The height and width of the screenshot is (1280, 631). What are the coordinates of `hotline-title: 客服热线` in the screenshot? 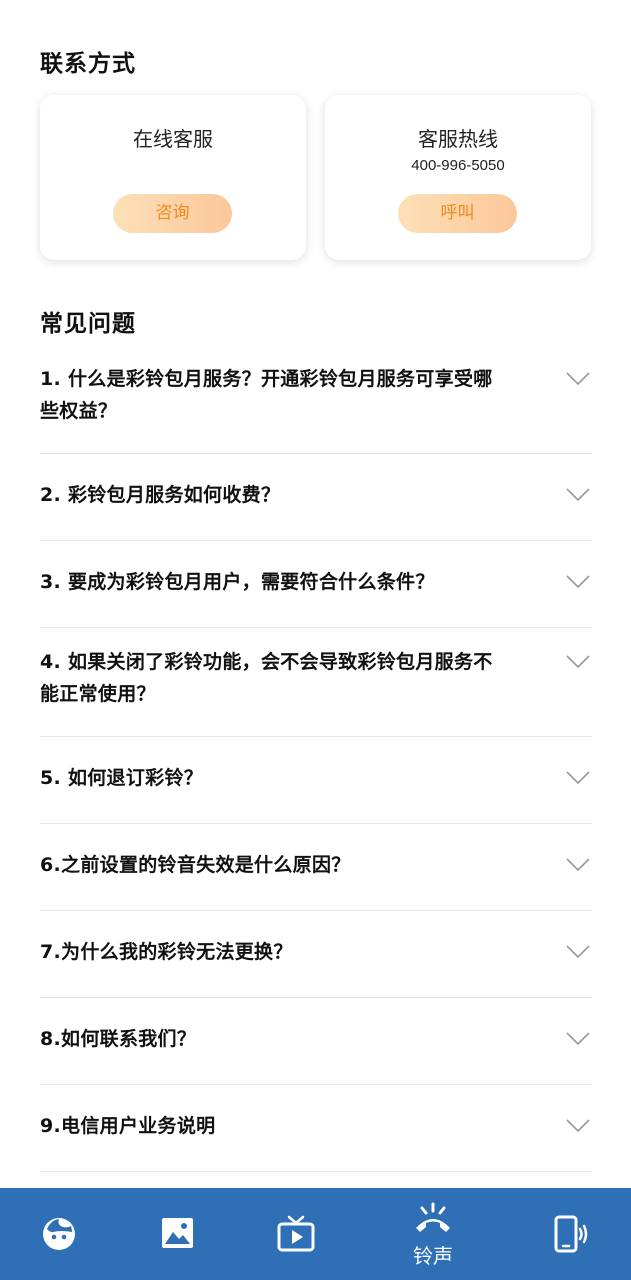 It's located at (458, 139).